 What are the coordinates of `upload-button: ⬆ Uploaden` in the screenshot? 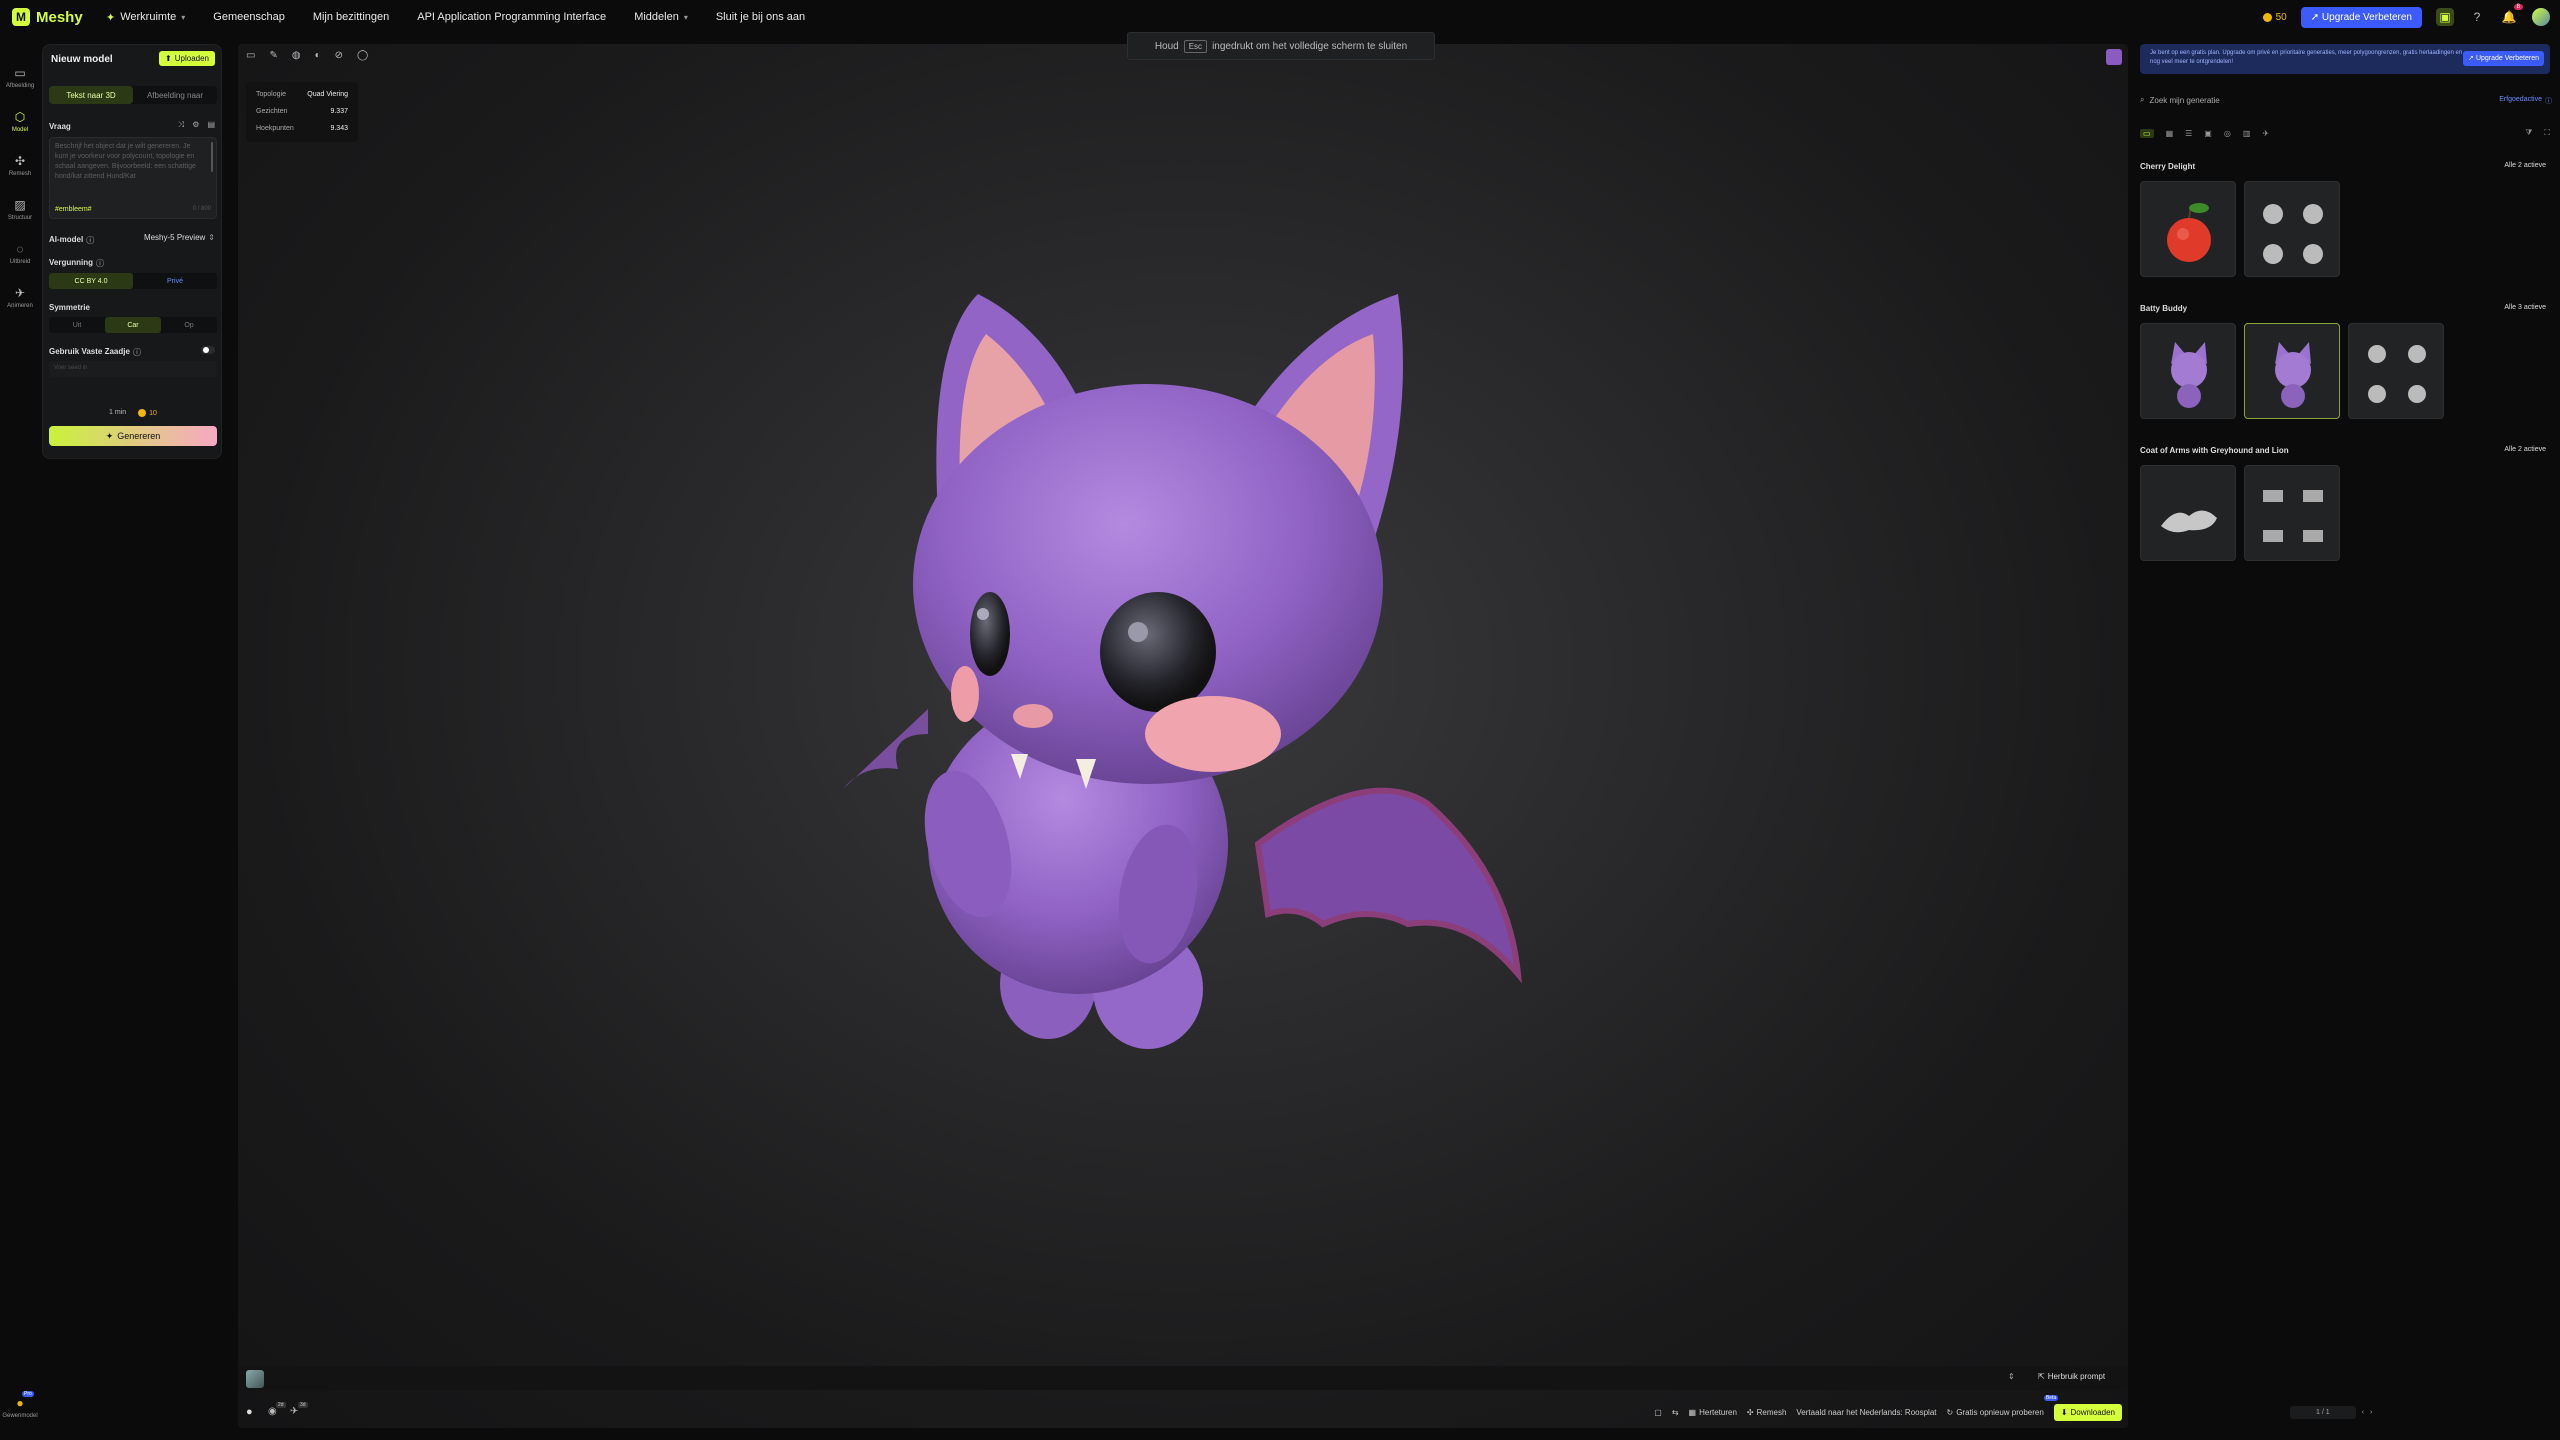 It's located at (187, 58).